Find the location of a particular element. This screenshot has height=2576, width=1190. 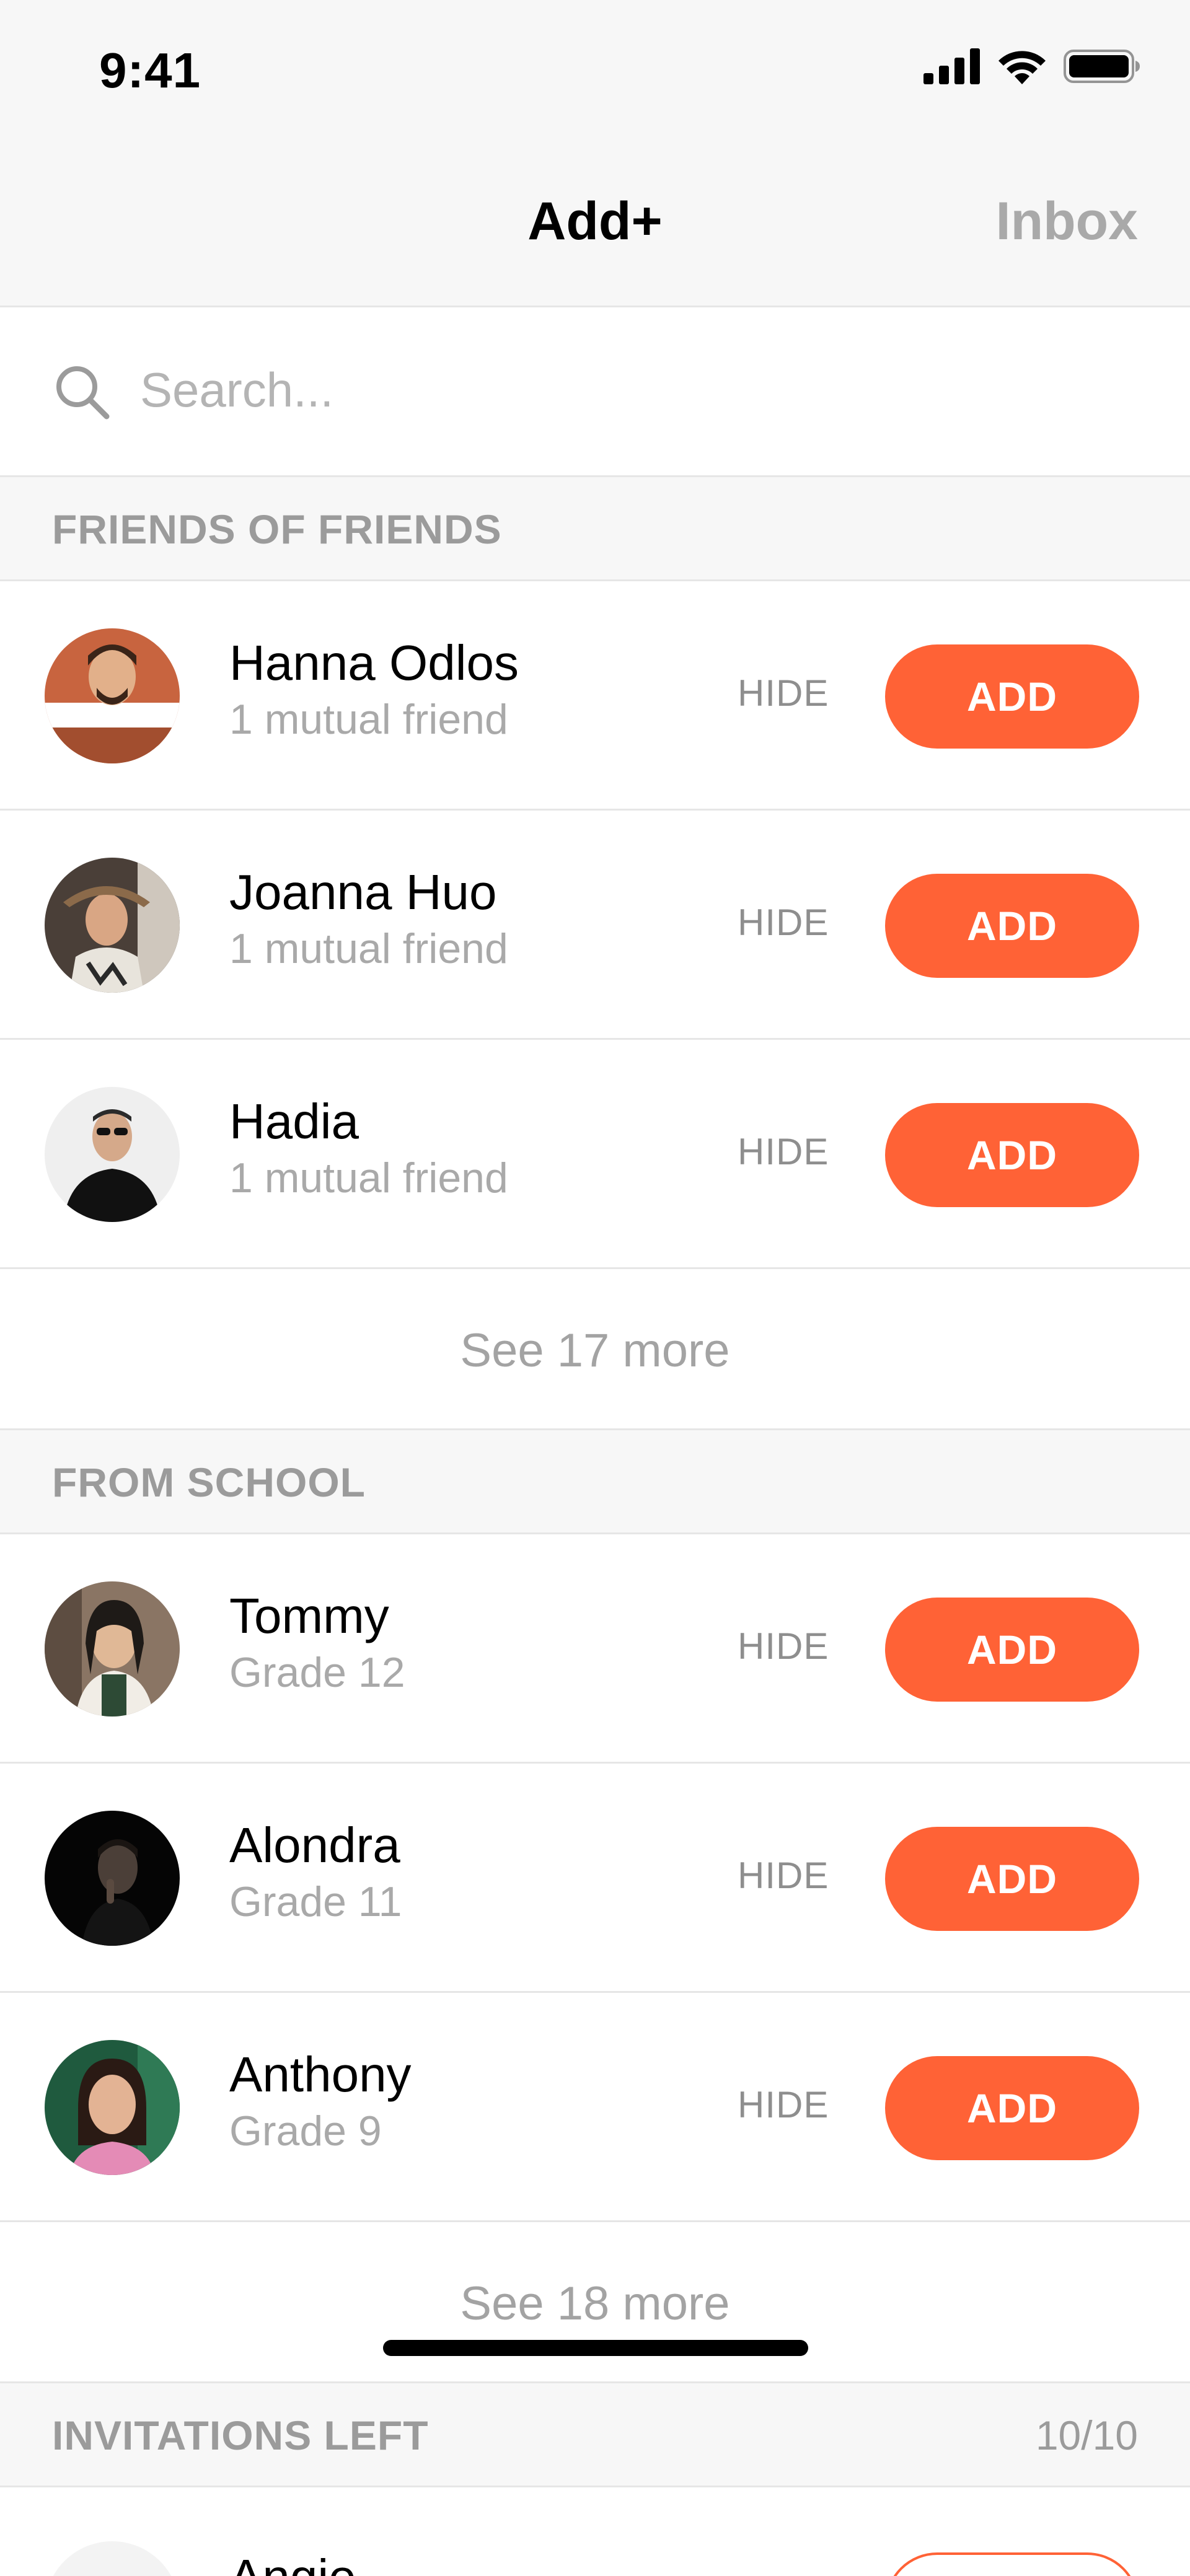

section-title: INVITATIONS LEFT is located at coordinates (240, 2435).